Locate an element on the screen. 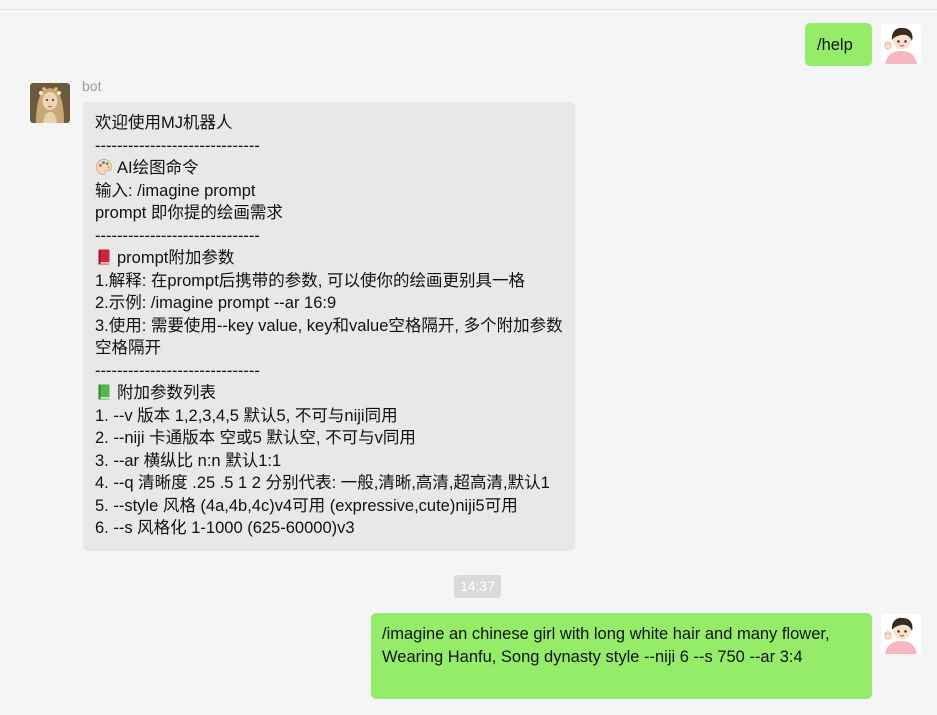 This screenshot has height=715, width=937. palette-icon is located at coordinates (104, 167).